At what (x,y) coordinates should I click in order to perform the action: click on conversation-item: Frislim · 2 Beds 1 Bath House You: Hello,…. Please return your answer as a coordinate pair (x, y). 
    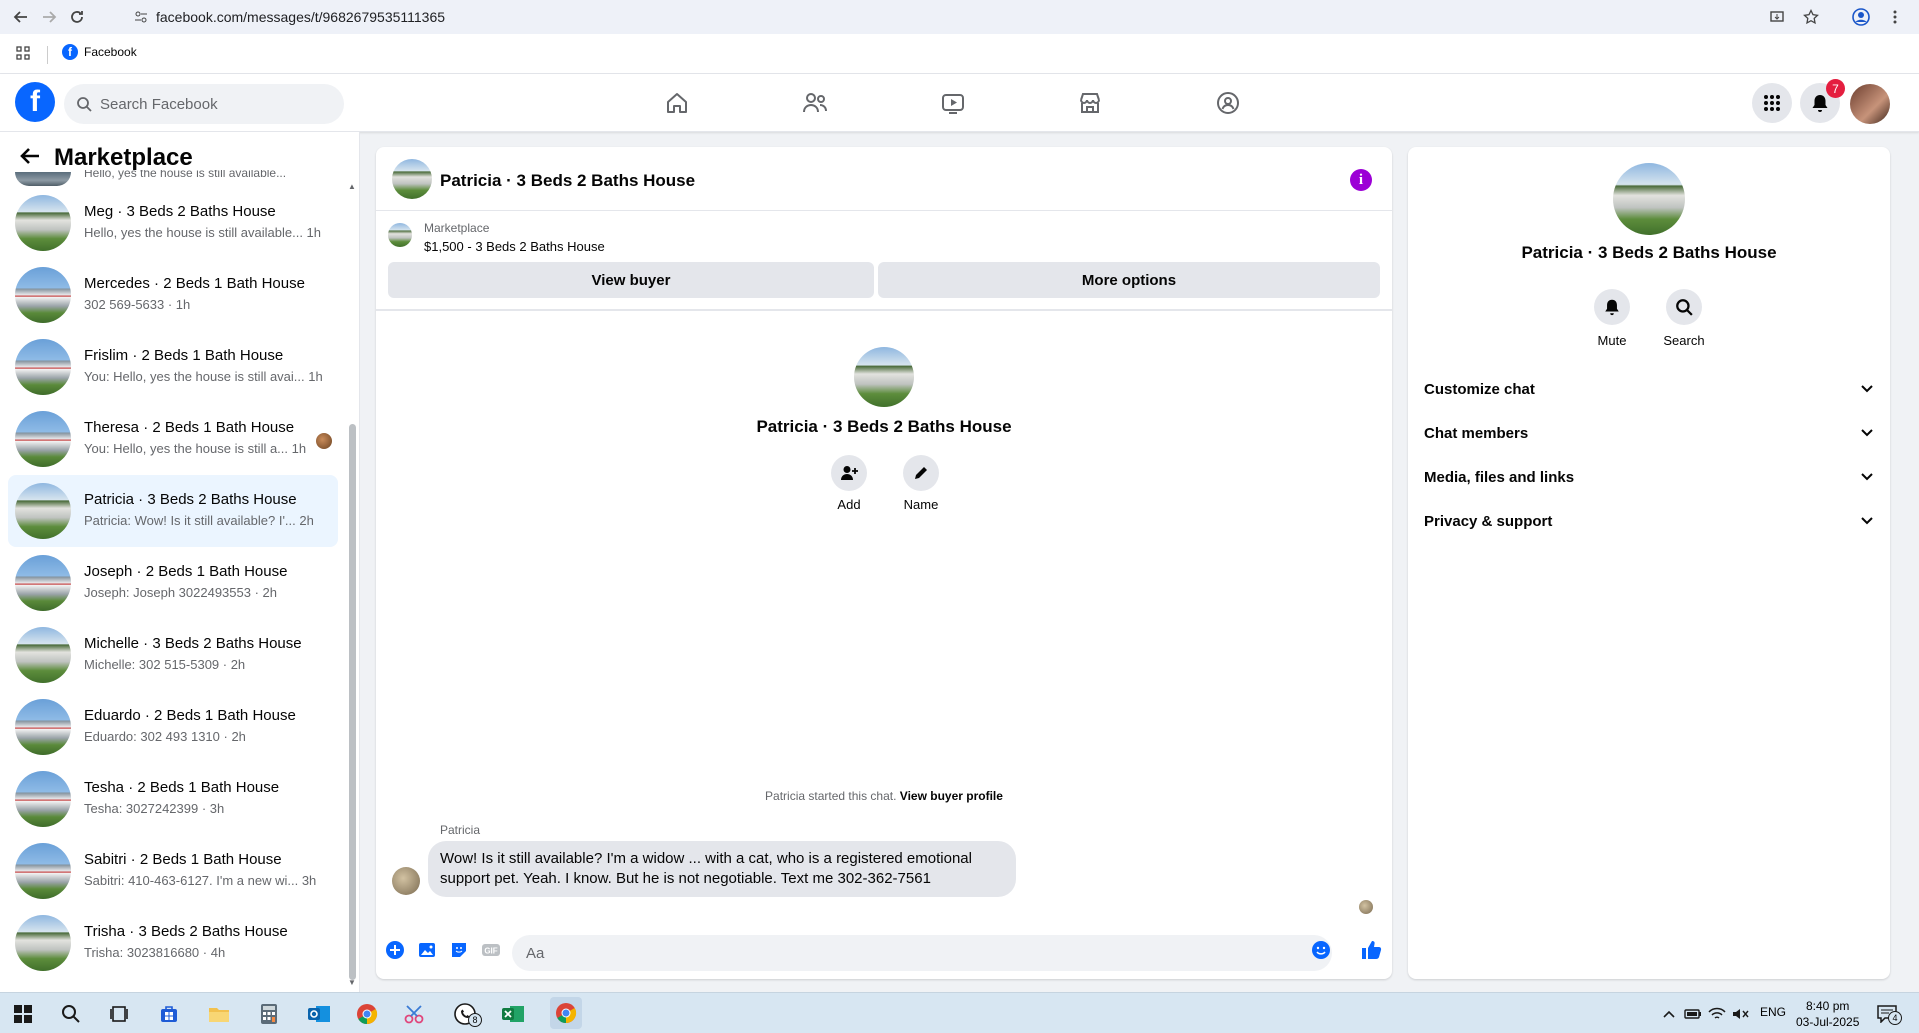
    Looking at the image, I should click on (173, 367).